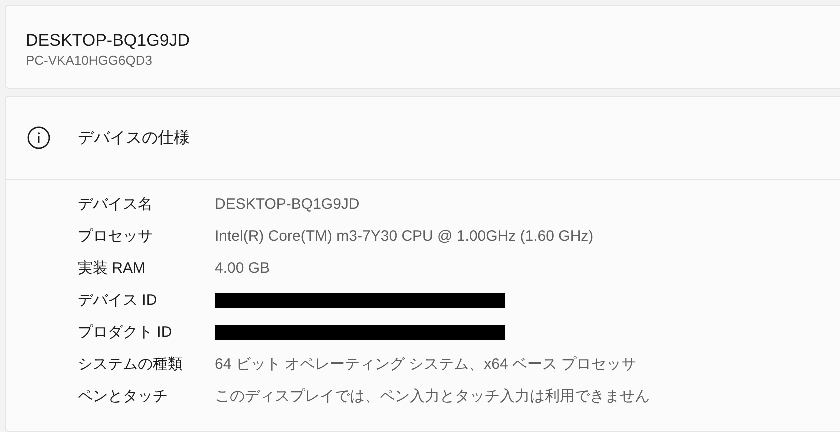 This screenshot has width=840, height=432. I want to click on spec-value: 4.00 GB, so click(242, 268).